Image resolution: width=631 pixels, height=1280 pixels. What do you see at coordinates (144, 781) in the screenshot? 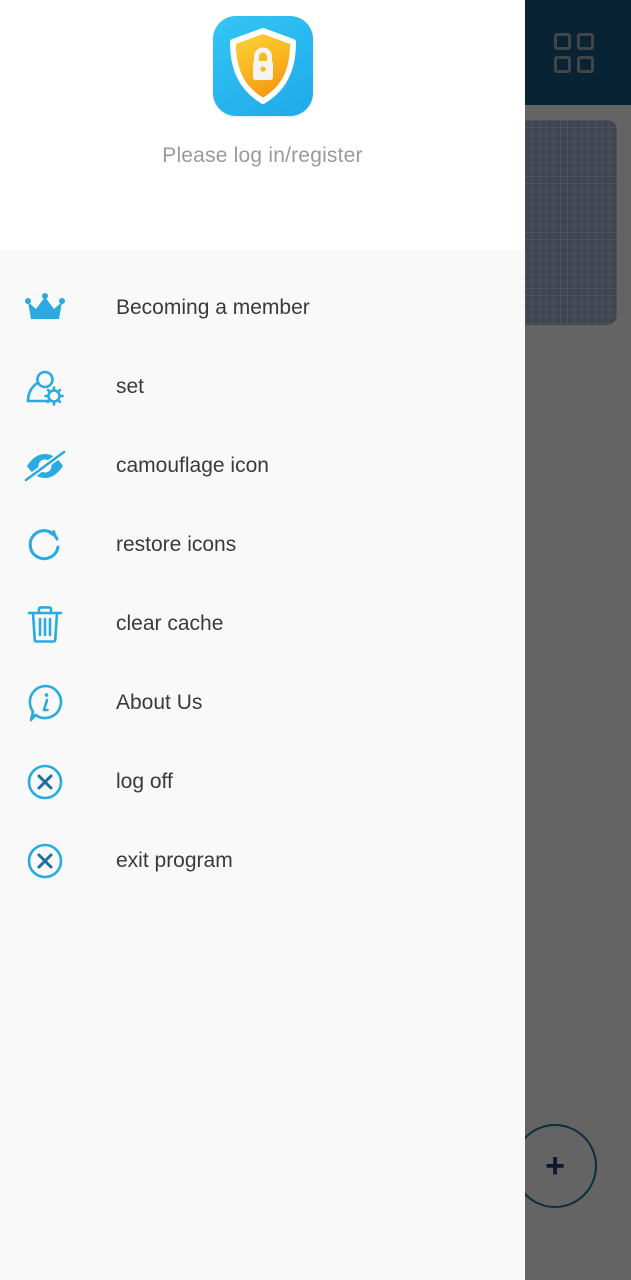
I see `menu-item-label: log off` at bounding box center [144, 781].